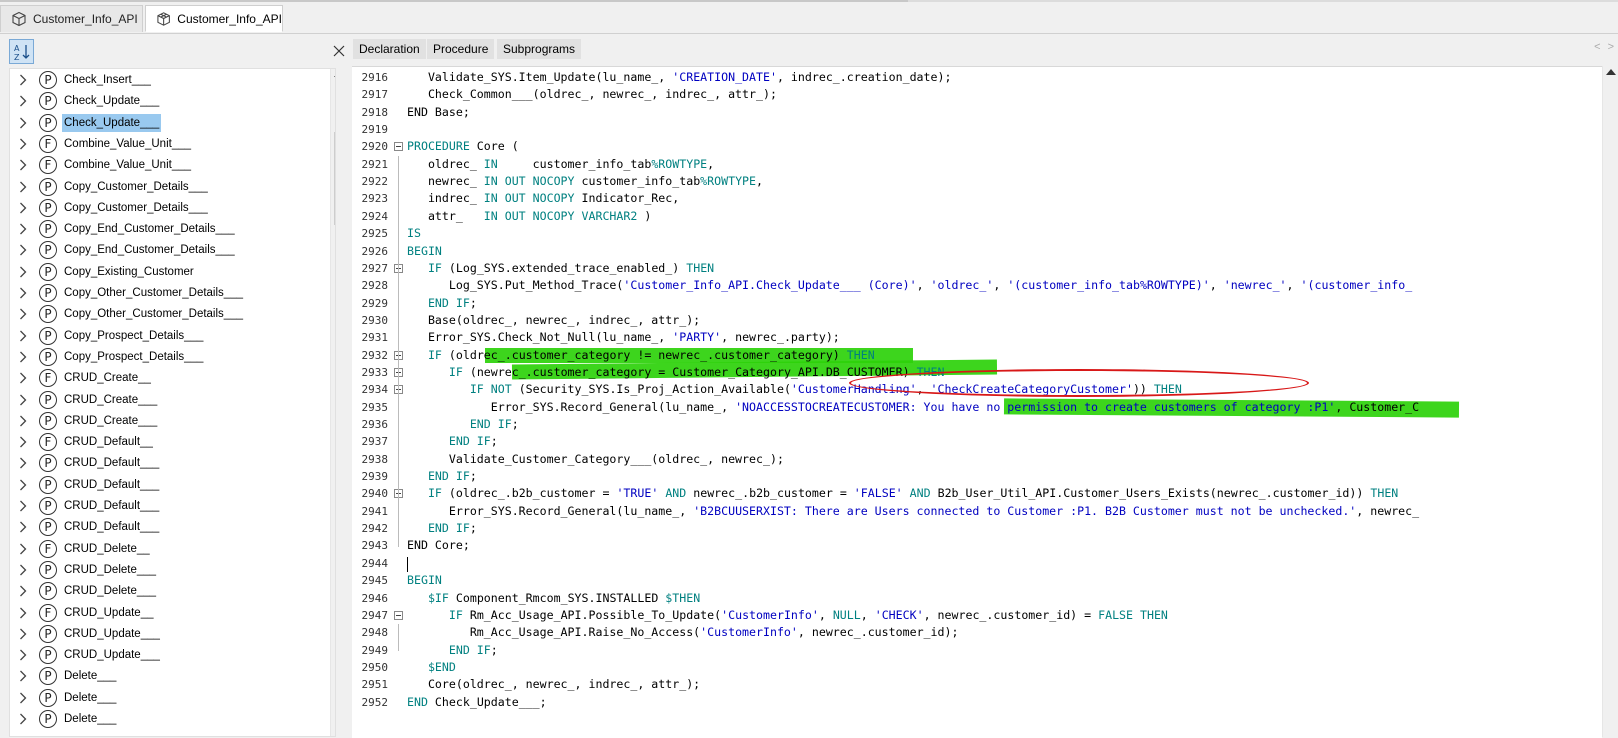  What do you see at coordinates (136, 207) in the screenshot?
I see `tree-item-label: Copy_Customer_Details___` at bounding box center [136, 207].